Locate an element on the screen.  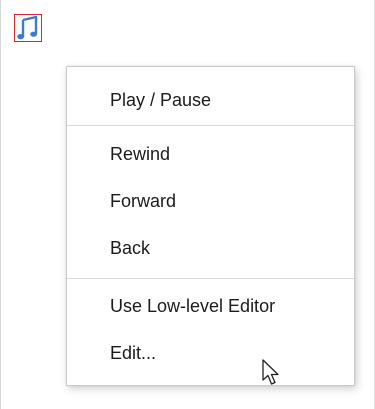
menu-item-play-pause: Play / Pause is located at coordinates (210, 100).